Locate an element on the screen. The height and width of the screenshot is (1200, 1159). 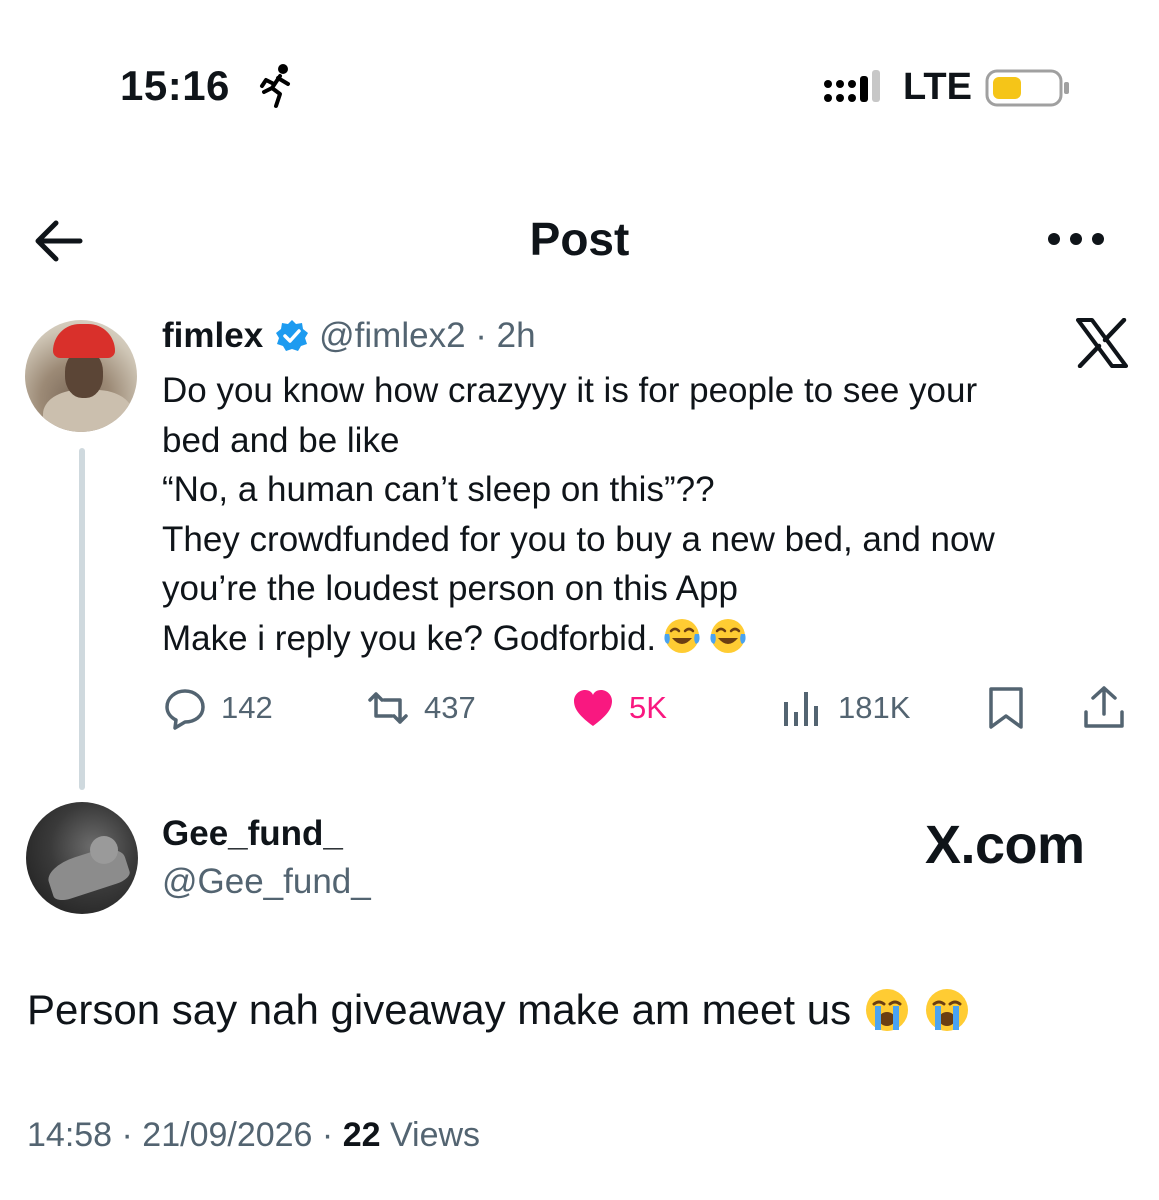
signal-strength-icon is located at coordinates (852, 86).